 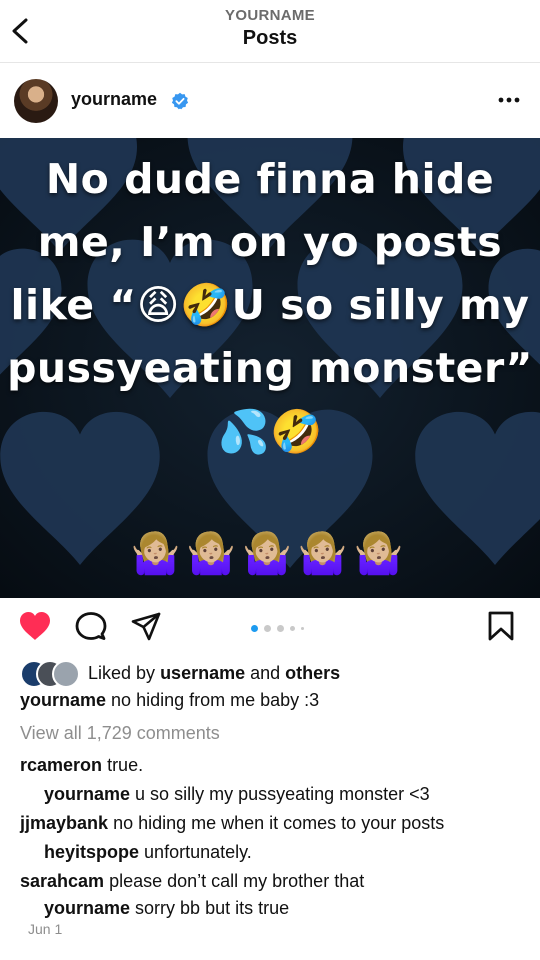 I want to click on verified-badge-icon, so click(x=180, y=101).